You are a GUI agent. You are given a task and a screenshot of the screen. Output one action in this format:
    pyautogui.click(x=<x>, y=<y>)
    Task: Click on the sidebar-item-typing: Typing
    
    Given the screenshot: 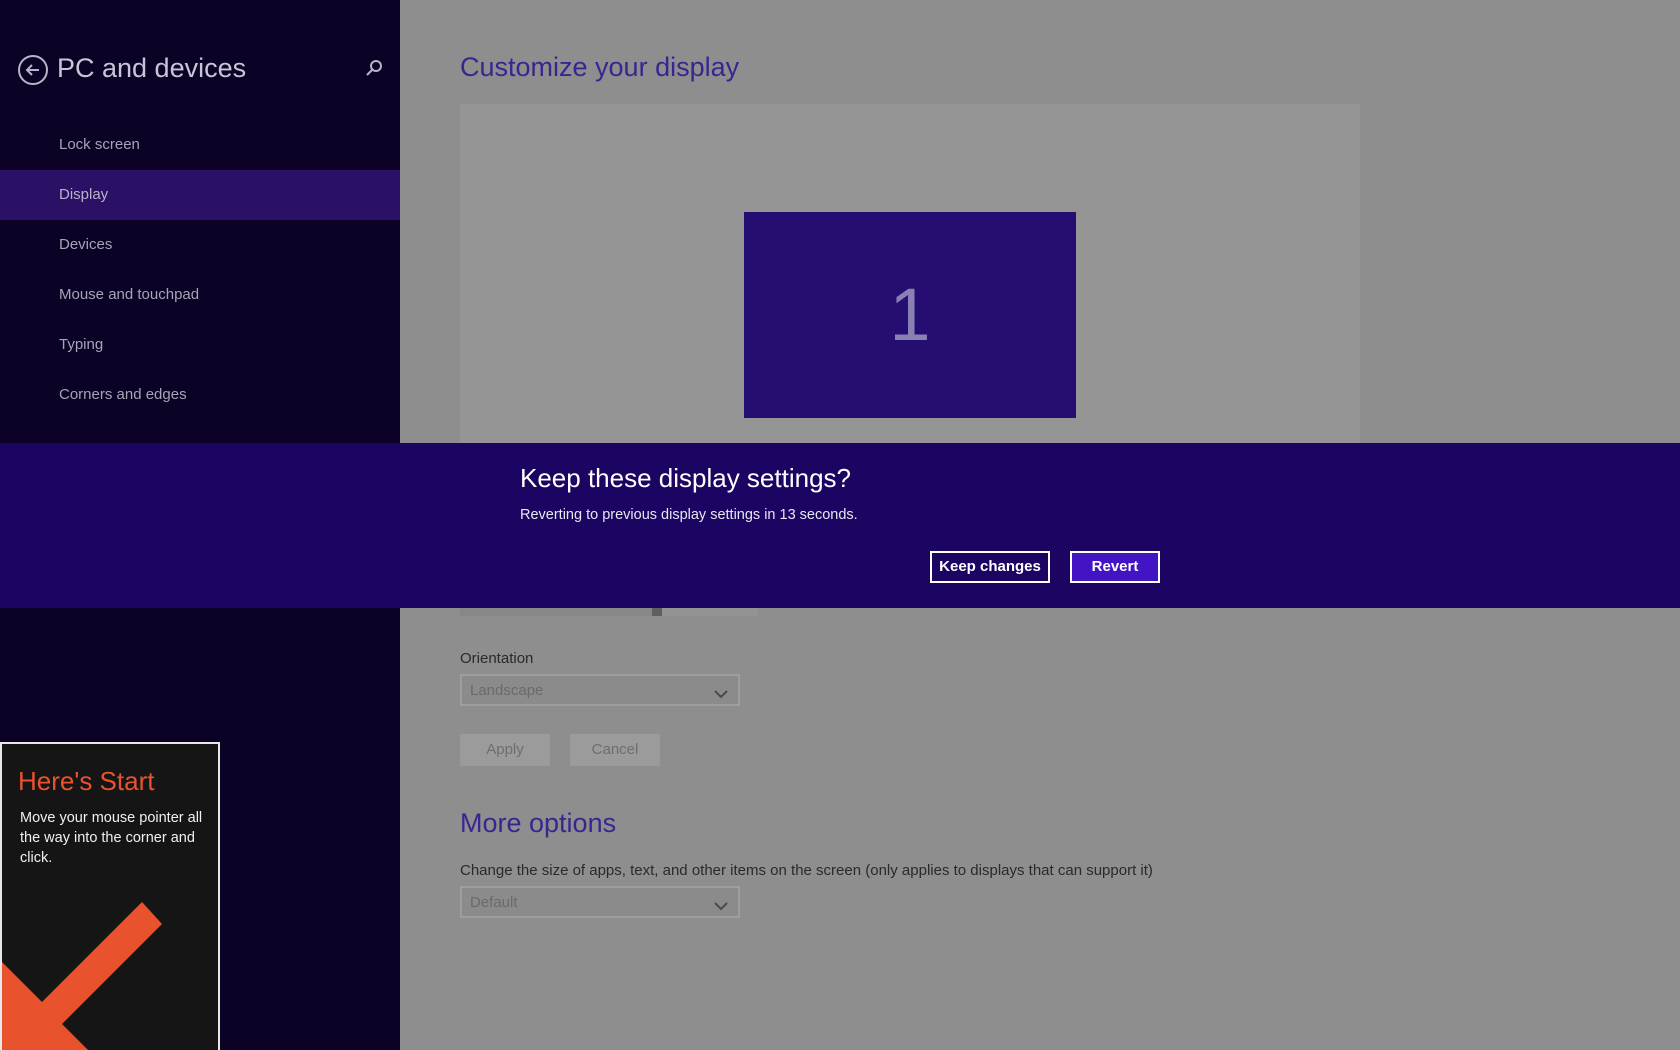 What is the action you would take?
    pyautogui.click(x=200, y=345)
    